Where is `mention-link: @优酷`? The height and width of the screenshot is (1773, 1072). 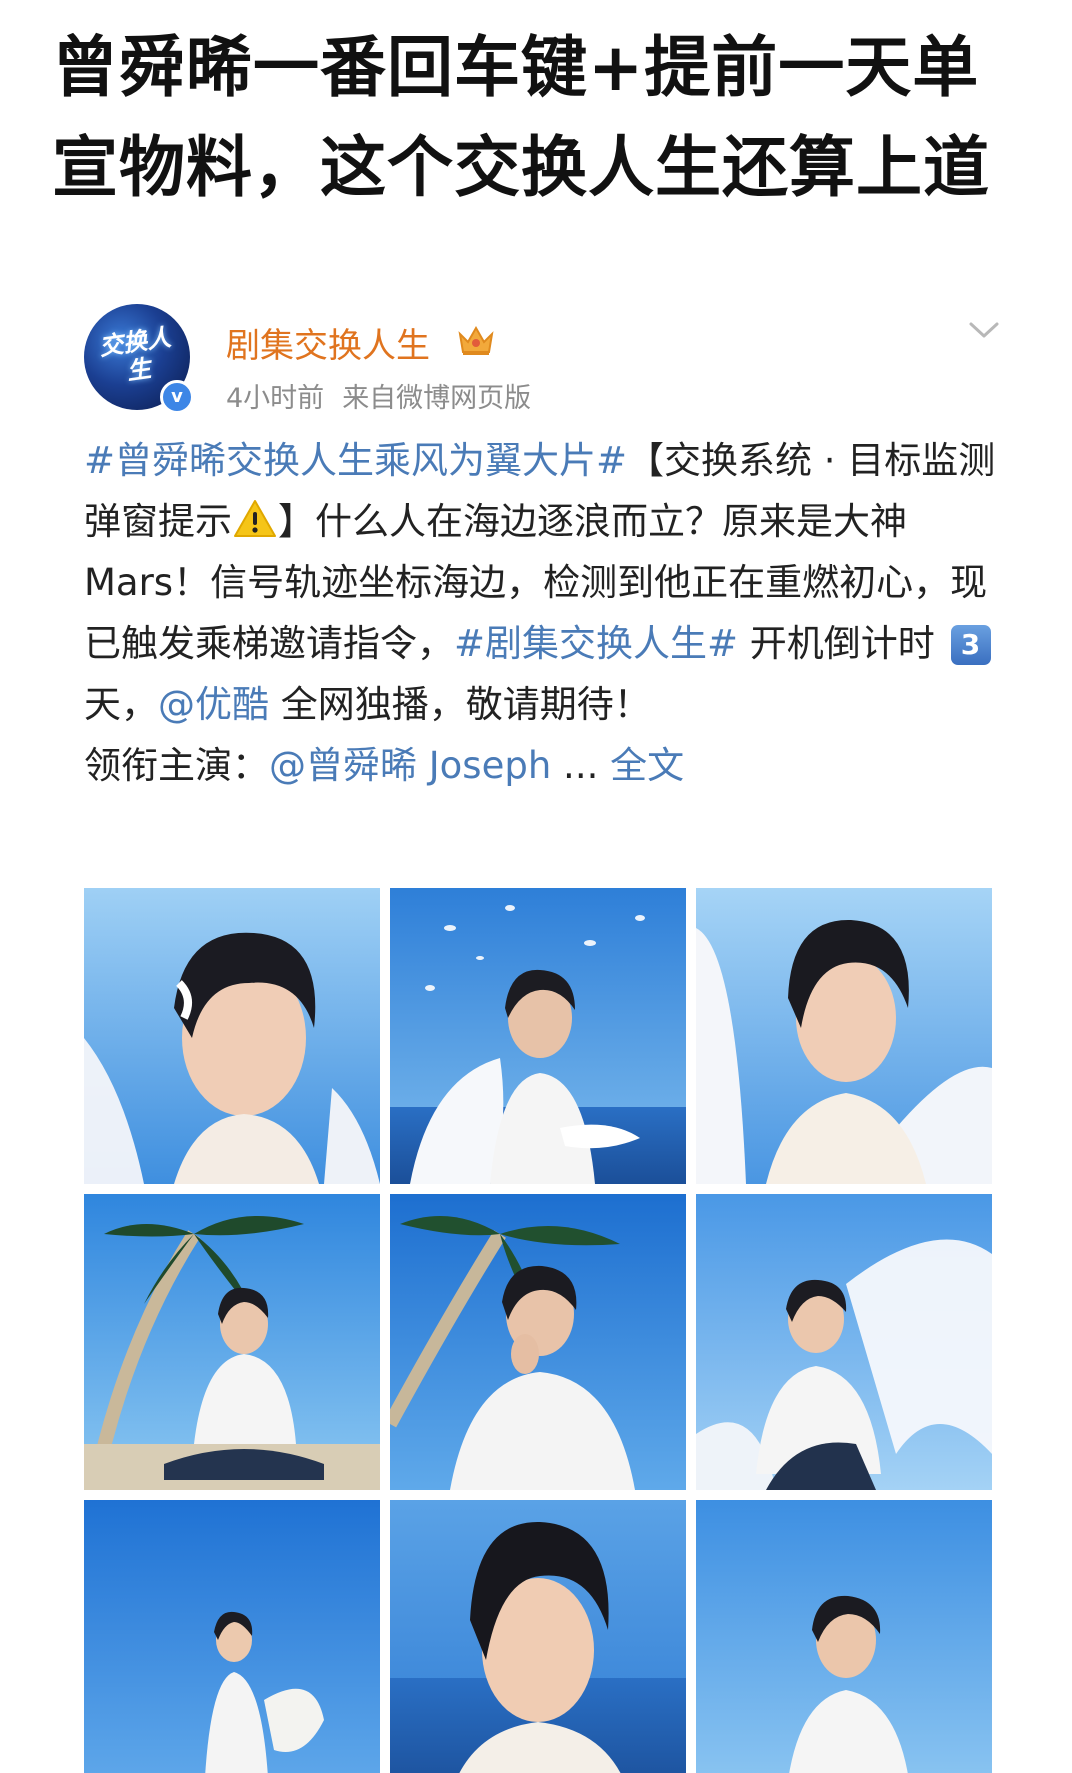
mention-link: @优酷 is located at coordinates (213, 704).